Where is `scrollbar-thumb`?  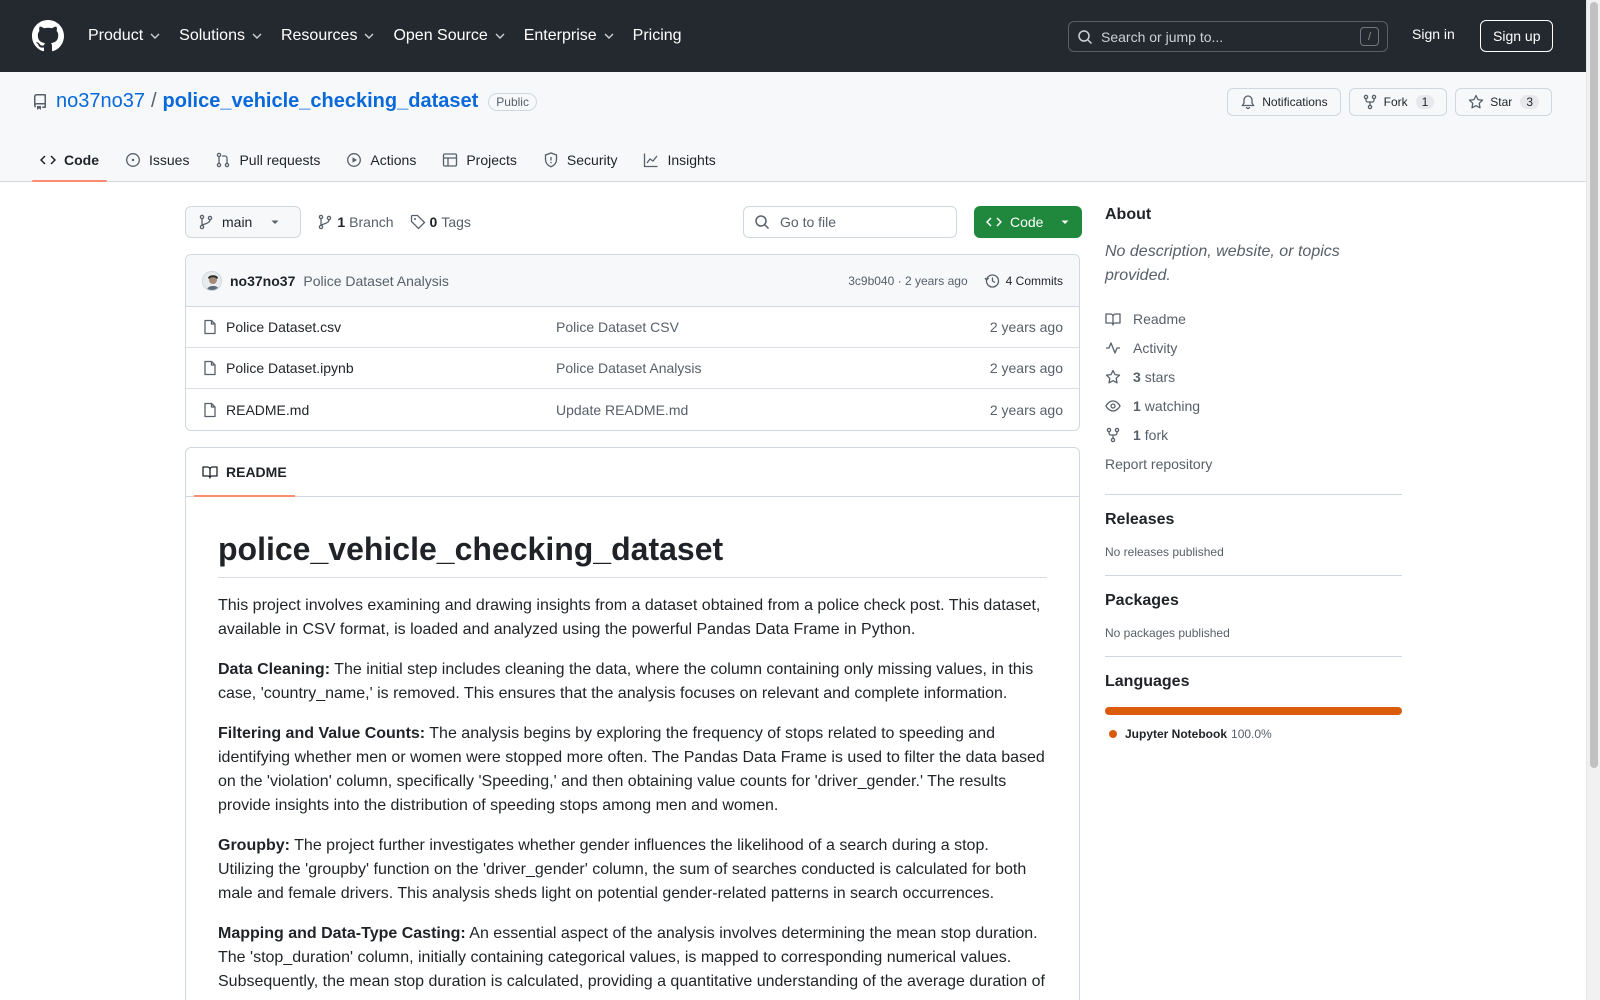 scrollbar-thumb is located at coordinates (1594, 385).